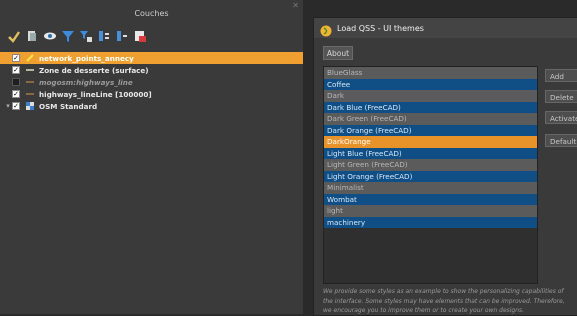  What do you see at coordinates (430, 211) in the screenshot?
I see `list-item: light` at bounding box center [430, 211].